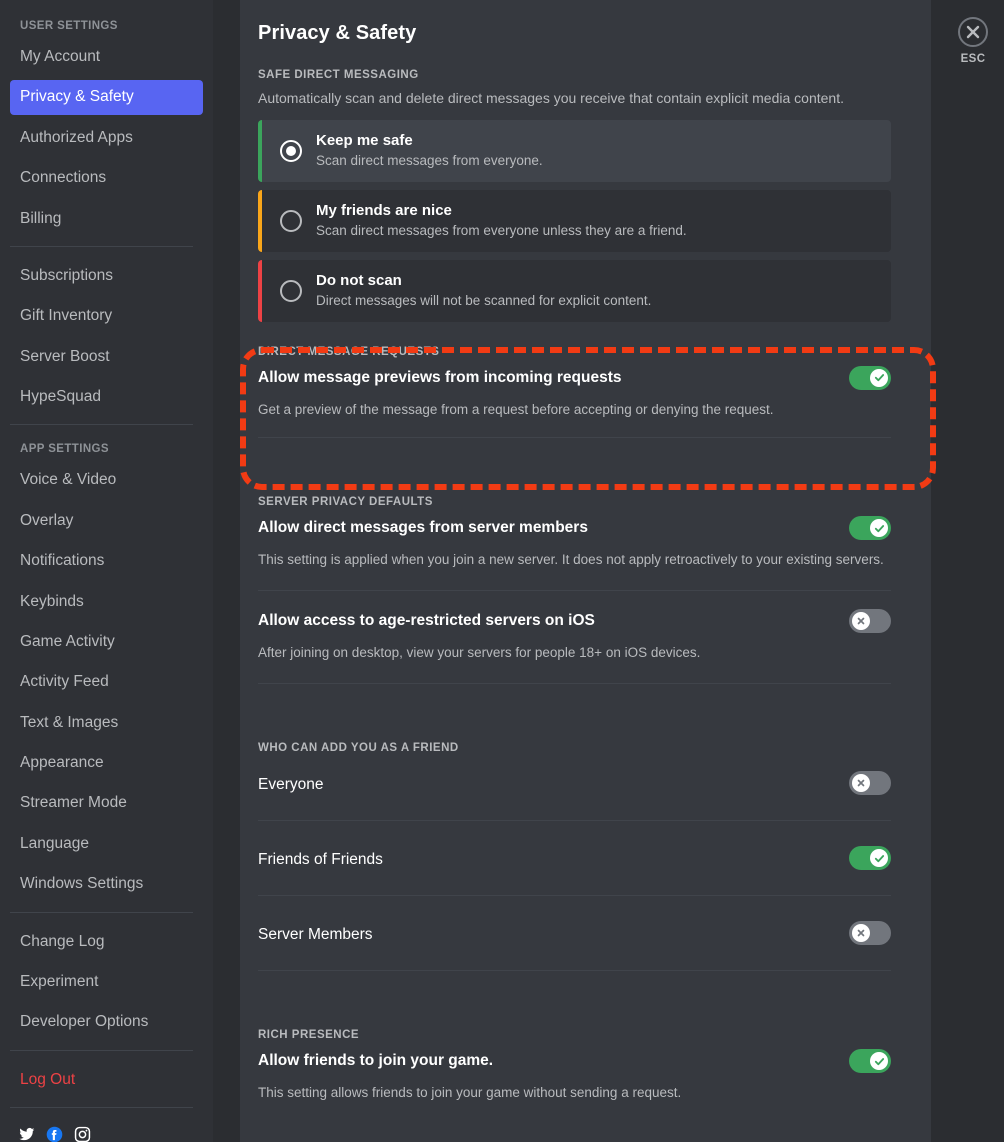 The image size is (1004, 1142). What do you see at coordinates (106, 884) in the screenshot?
I see `sidebar-item-windows-settings: Windows Settings` at bounding box center [106, 884].